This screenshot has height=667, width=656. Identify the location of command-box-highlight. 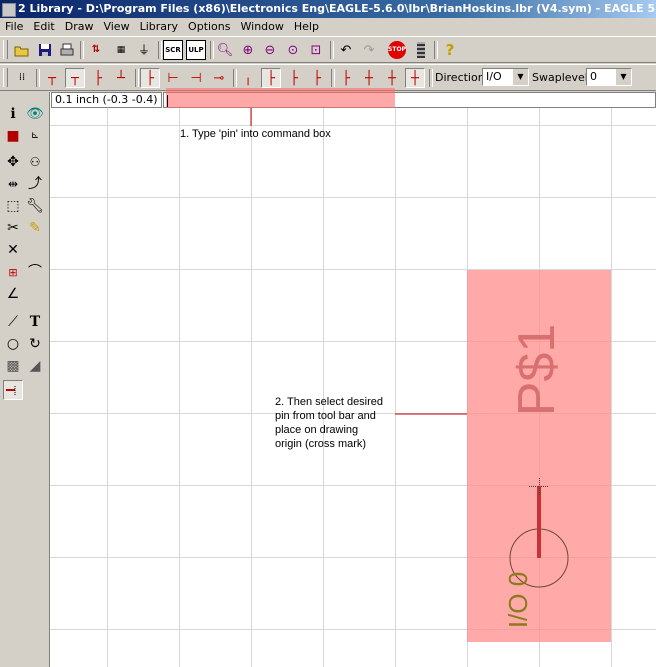
(280, 98).